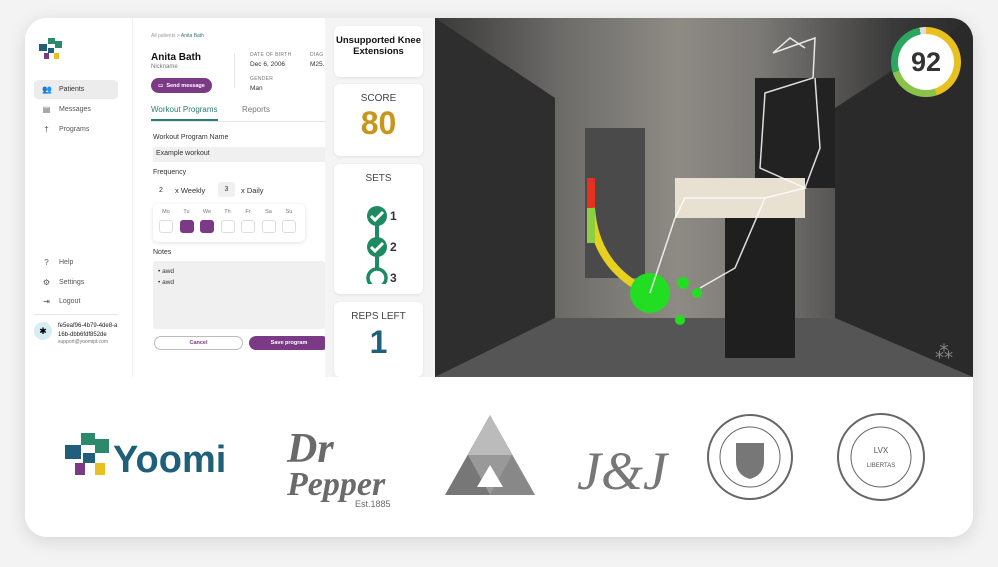 This screenshot has height=567, width=998. Describe the element at coordinates (248, 221) in the screenshot. I see `day-toggle-fr: Fr` at that location.